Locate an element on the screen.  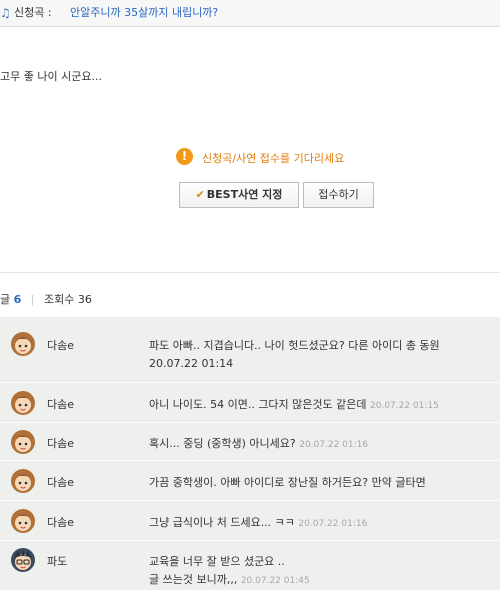
comment-time: 20.07.22 01:15 is located at coordinates (404, 406).